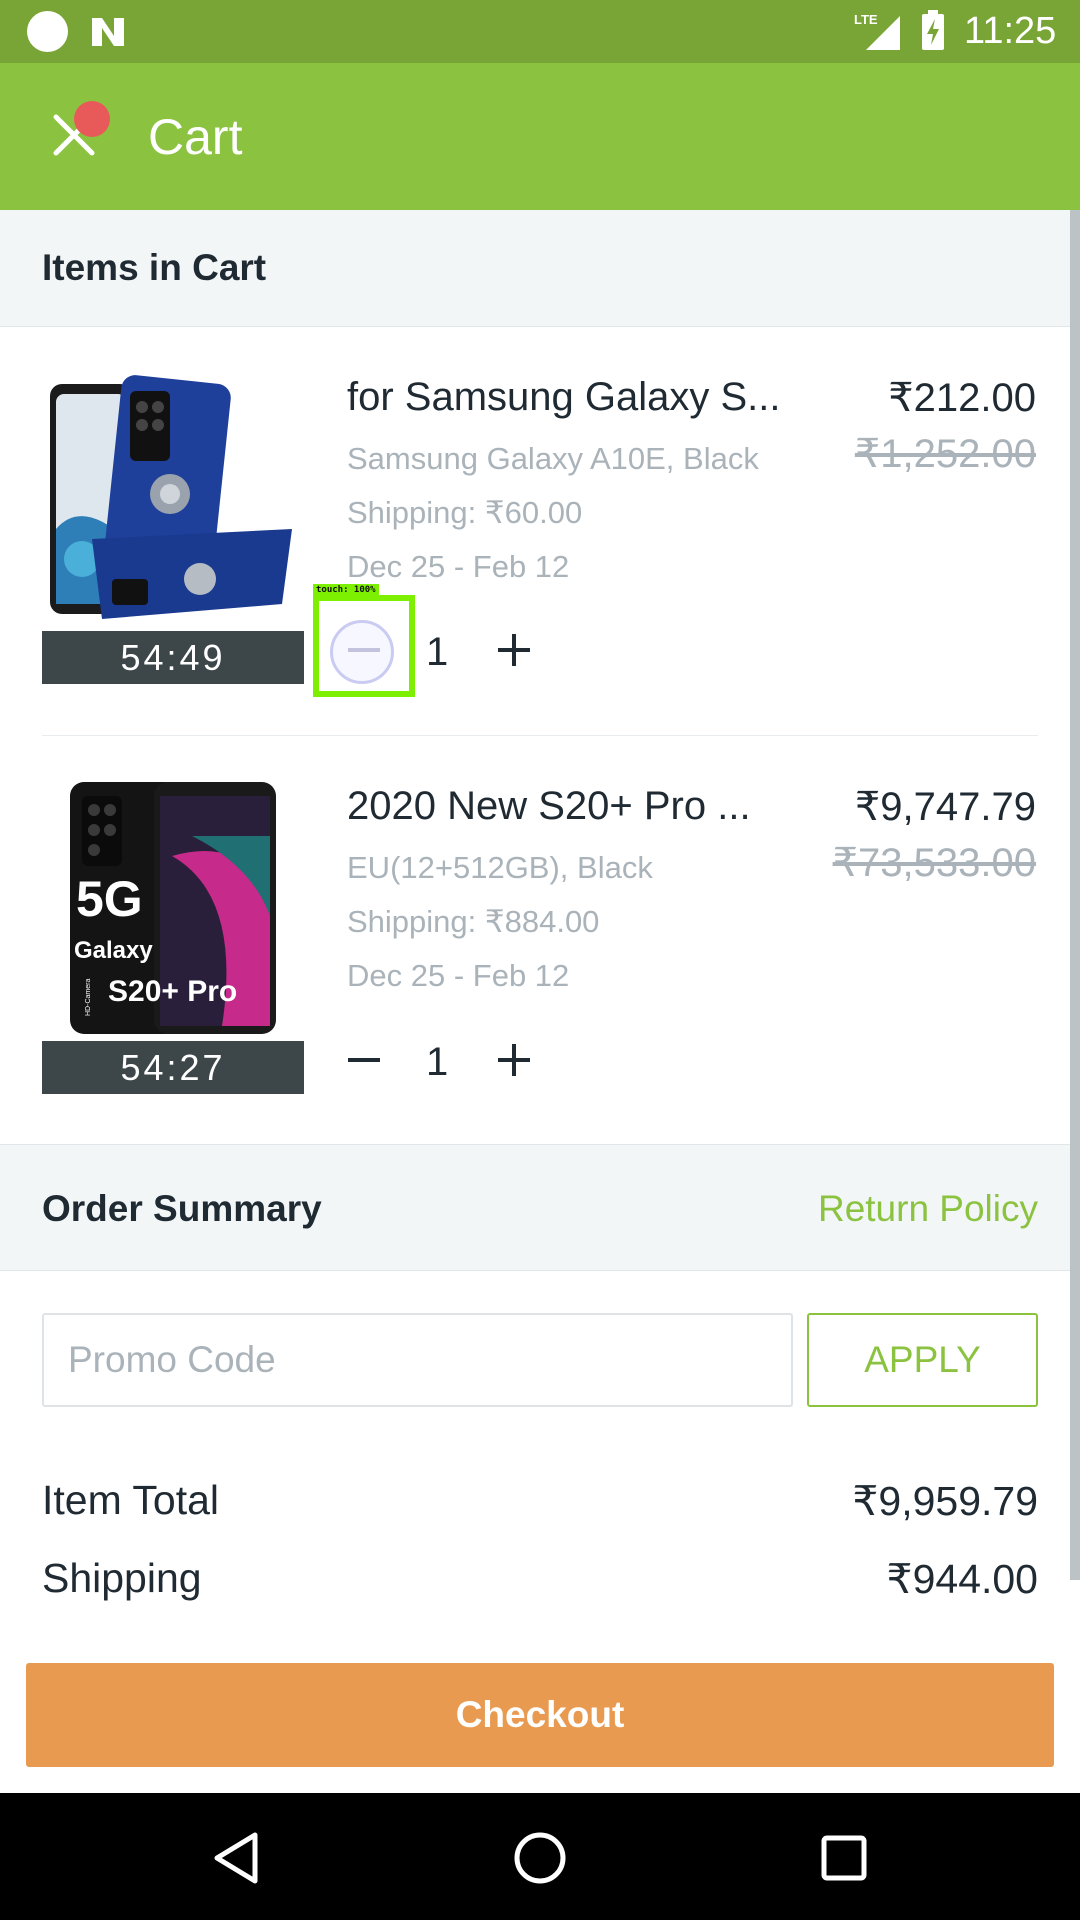  Describe the element at coordinates (540, 1504) in the screenshot. I see `item-total-row: Item Total ₹9,959.79` at that location.